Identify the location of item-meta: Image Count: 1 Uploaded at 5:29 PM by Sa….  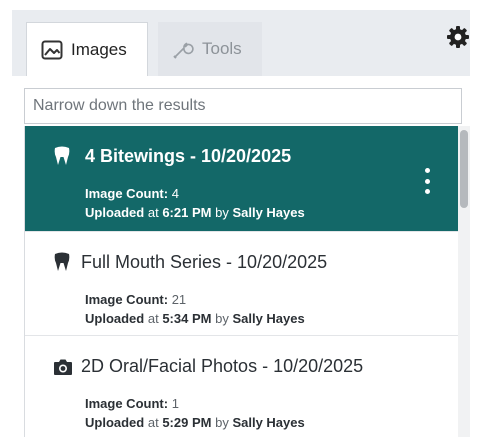
(195, 413).